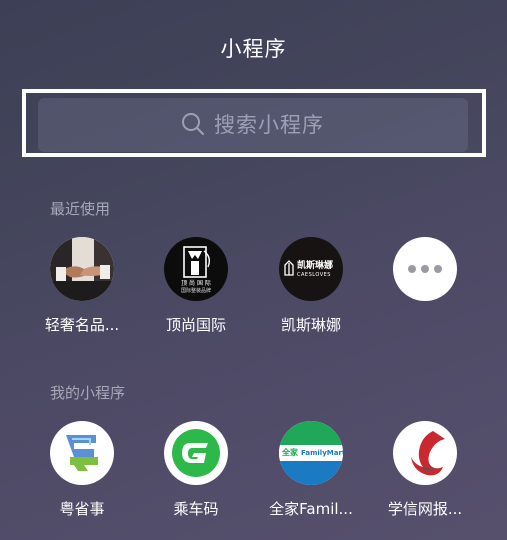 The image size is (507, 540). Describe the element at coordinates (425, 453) in the screenshot. I see `xuexin-logo-icon` at that location.